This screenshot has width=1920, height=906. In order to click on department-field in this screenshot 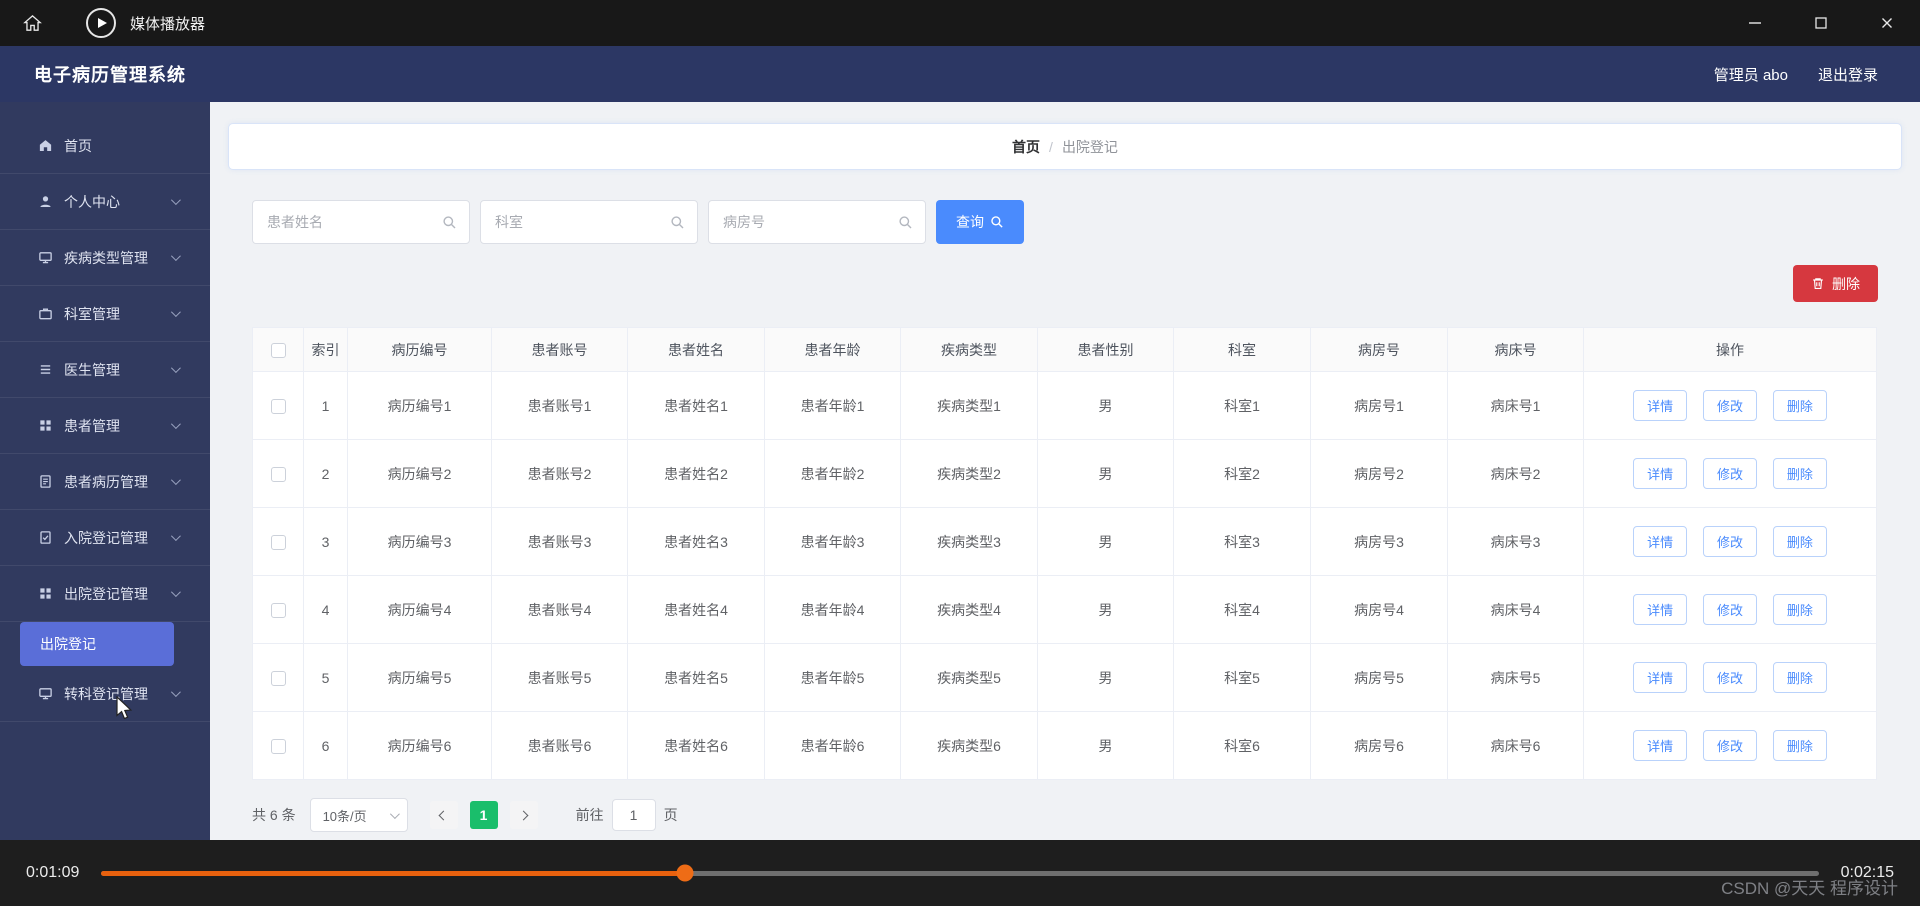, I will do `click(589, 222)`.